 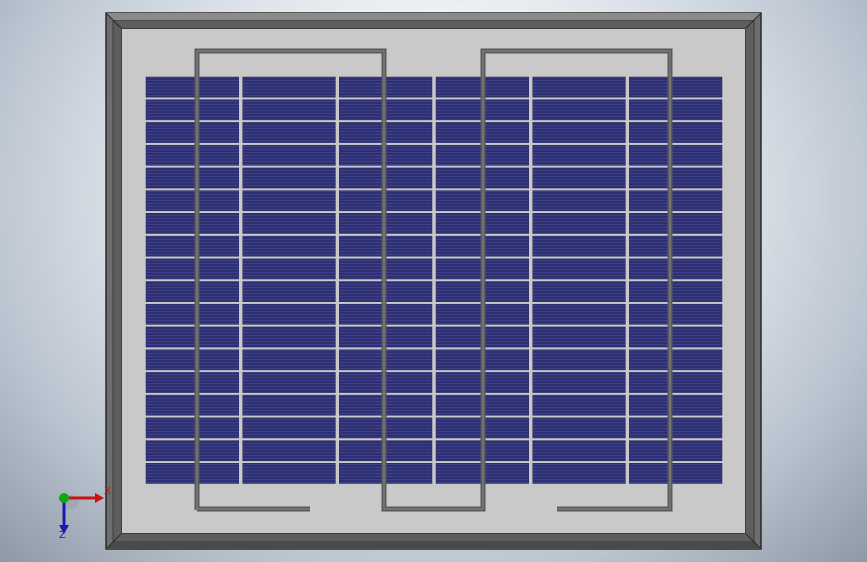 What do you see at coordinates (99, 498) in the screenshot?
I see `x-axis-arrowhead` at bounding box center [99, 498].